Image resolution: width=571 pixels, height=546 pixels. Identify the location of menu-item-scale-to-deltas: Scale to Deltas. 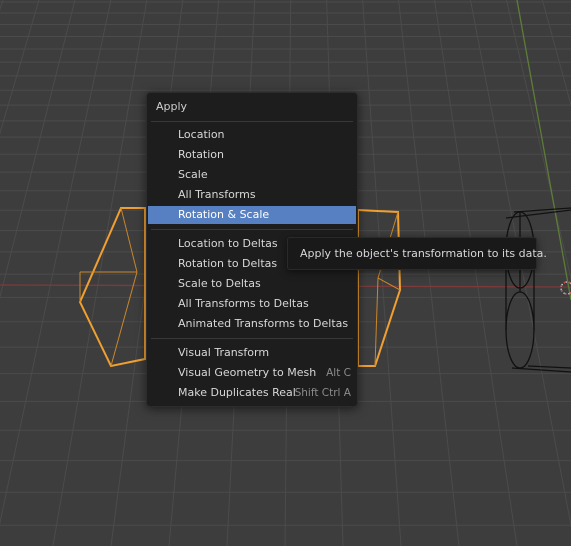
(252, 284).